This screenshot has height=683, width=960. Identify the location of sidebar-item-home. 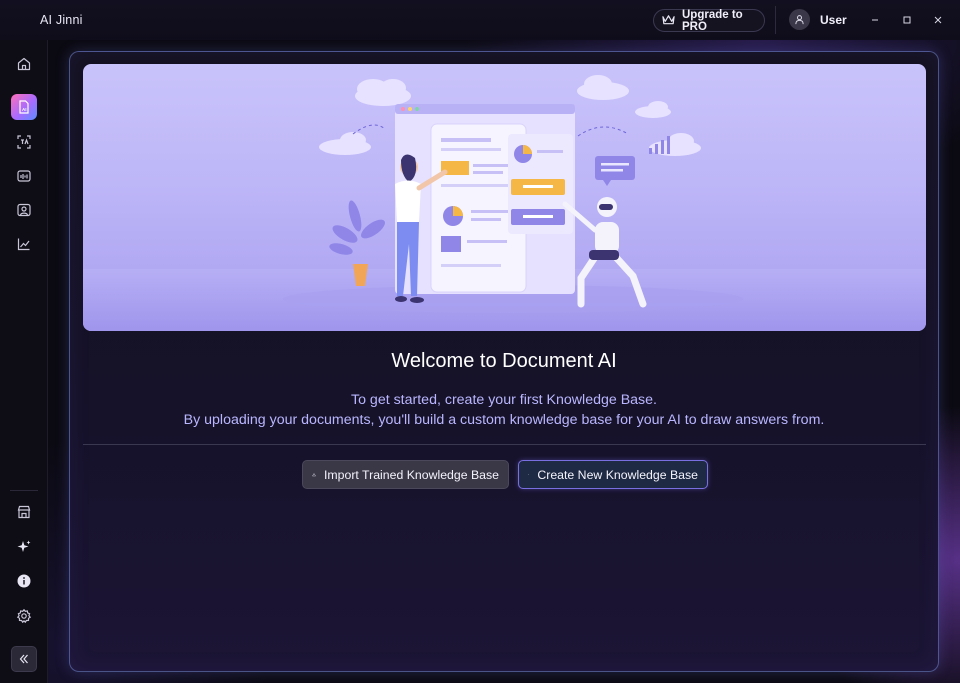
(24, 64).